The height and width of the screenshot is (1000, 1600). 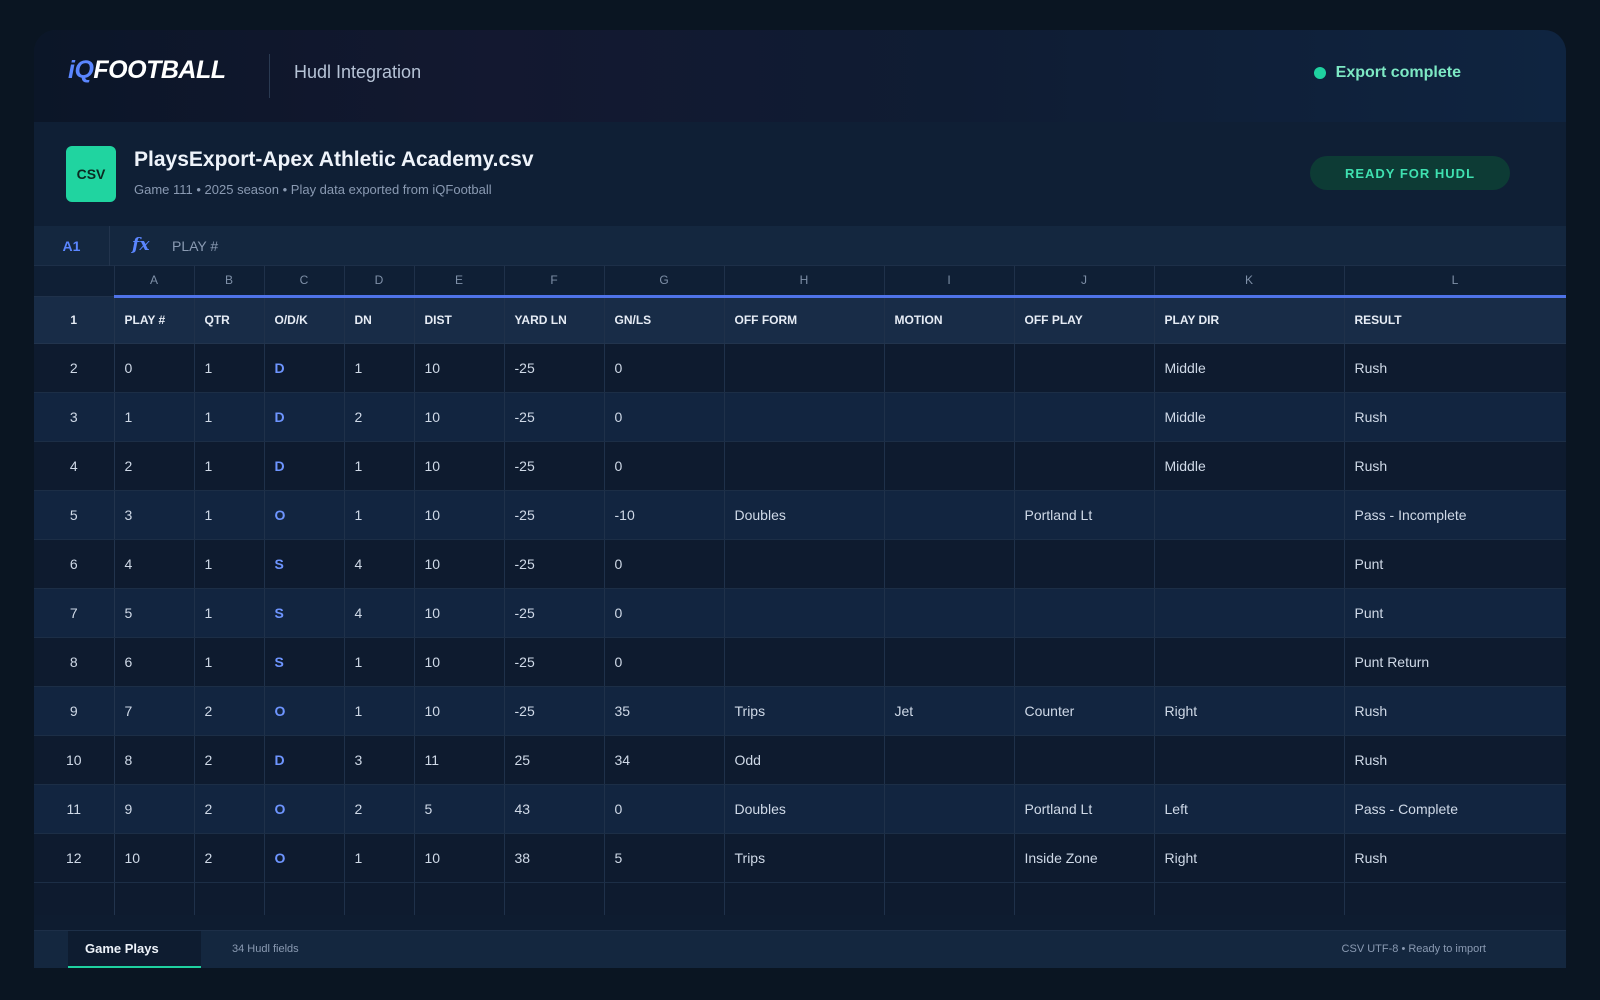 What do you see at coordinates (304, 282) in the screenshot?
I see `column-letter: C` at bounding box center [304, 282].